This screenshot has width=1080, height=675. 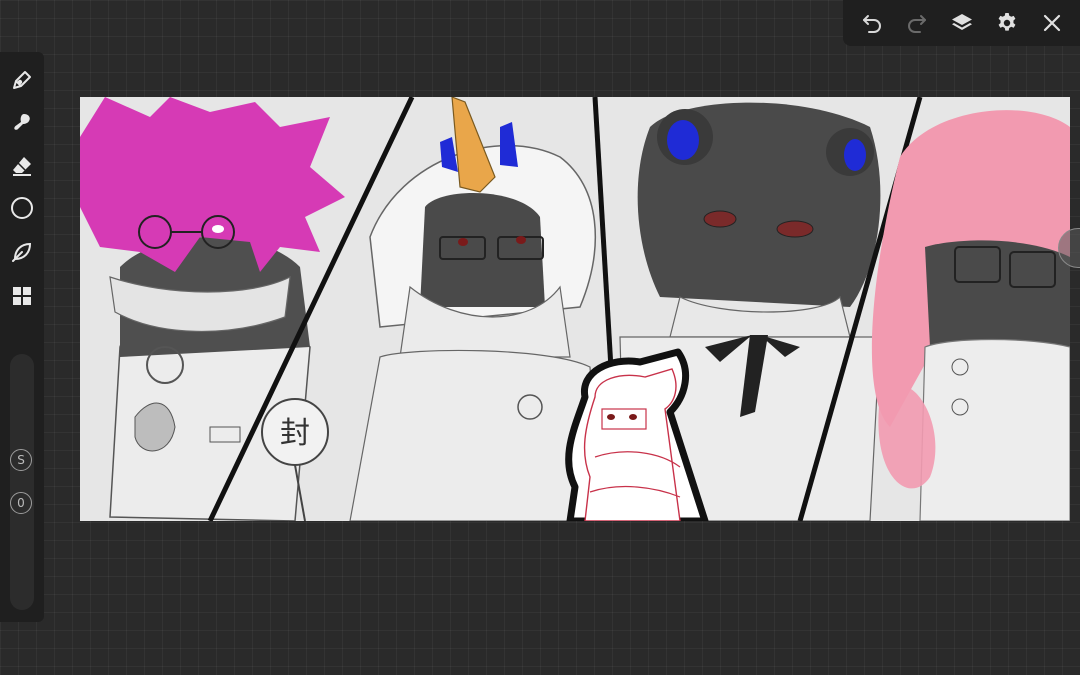 I want to click on close-icon, so click(x=1051, y=23).